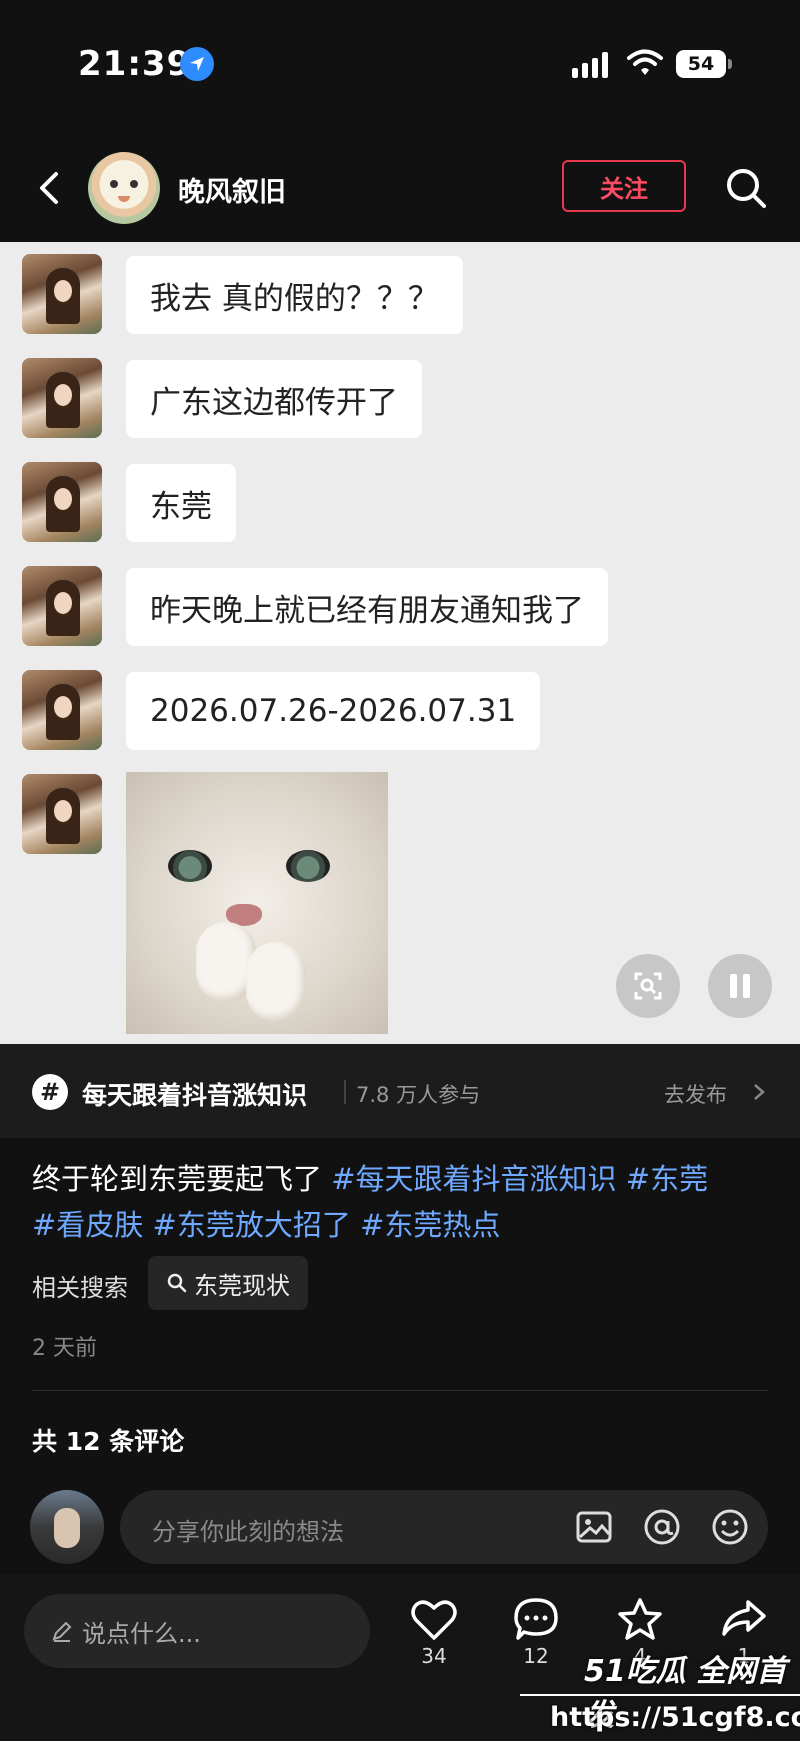 The image size is (800, 1741). Describe the element at coordinates (50, 1092) in the screenshot. I see `hashtag-icon: #` at that location.